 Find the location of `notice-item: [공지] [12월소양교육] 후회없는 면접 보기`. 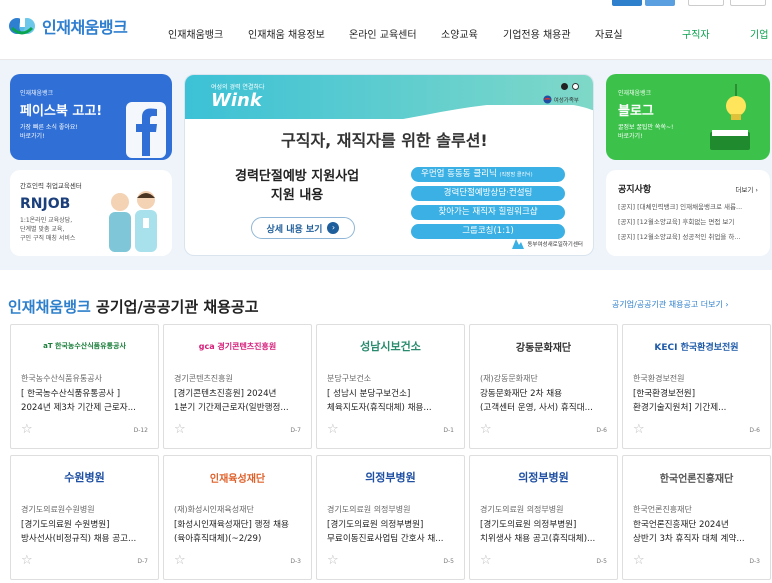

notice-item: [공지] [12월소양교육] 후회없는 면접 보기 is located at coordinates (691, 222).